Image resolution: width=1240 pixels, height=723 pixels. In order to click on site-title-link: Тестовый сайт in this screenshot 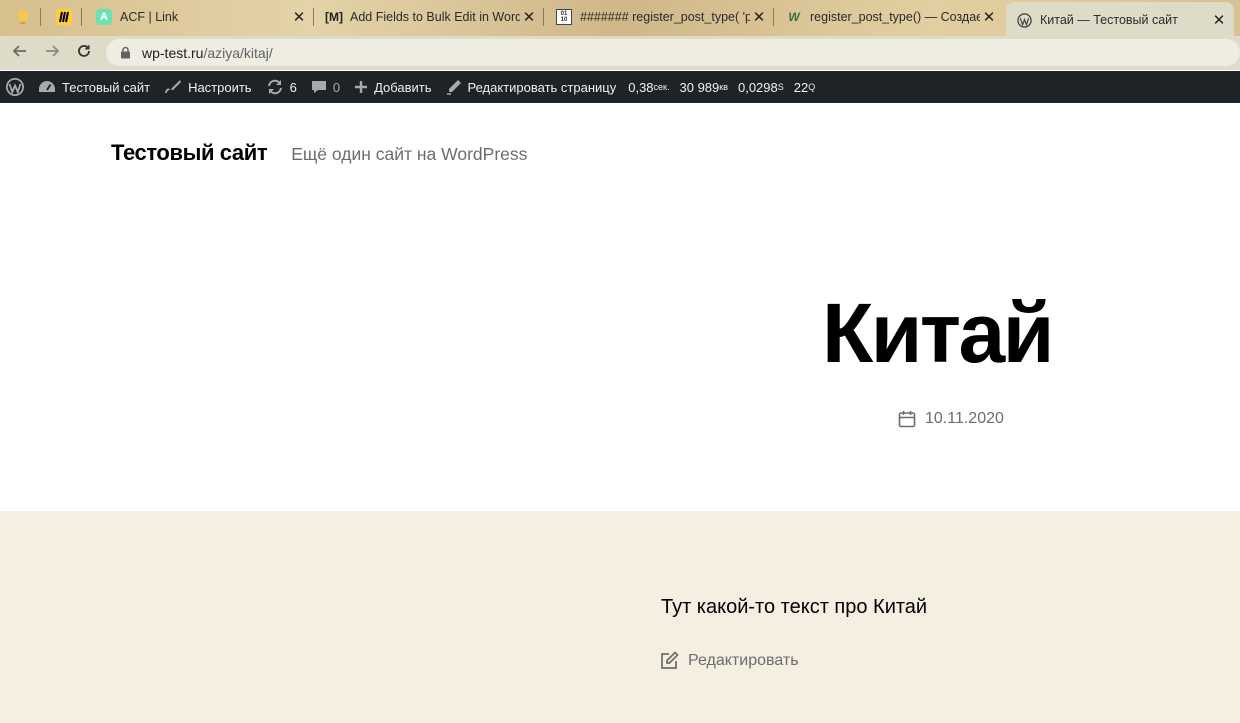, I will do `click(189, 153)`.